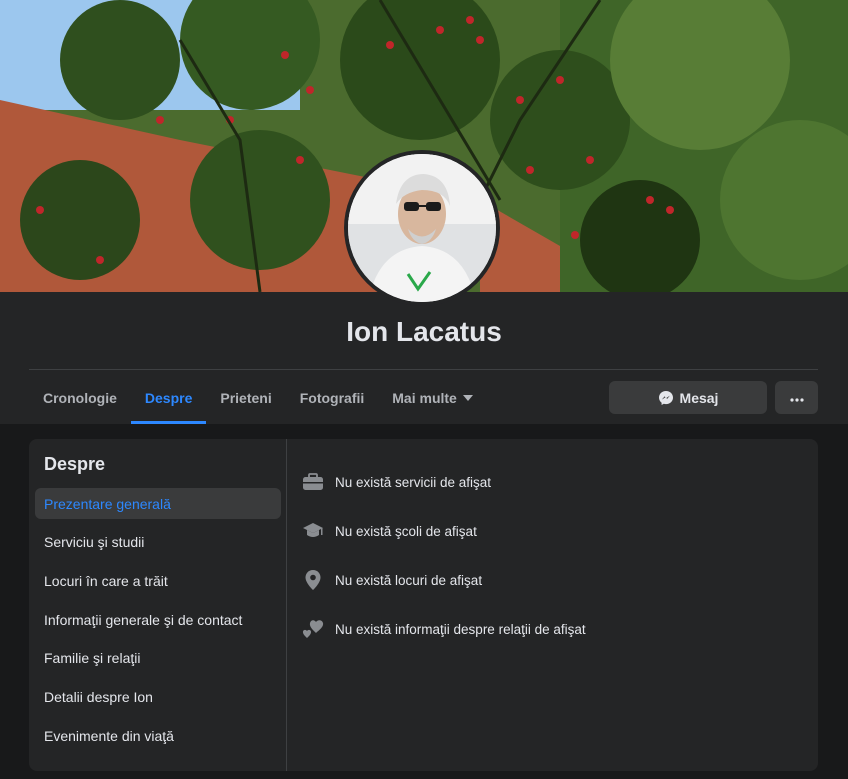  What do you see at coordinates (666, 398) in the screenshot?
I see `messenger-icon` at bounding box center [666, 398].